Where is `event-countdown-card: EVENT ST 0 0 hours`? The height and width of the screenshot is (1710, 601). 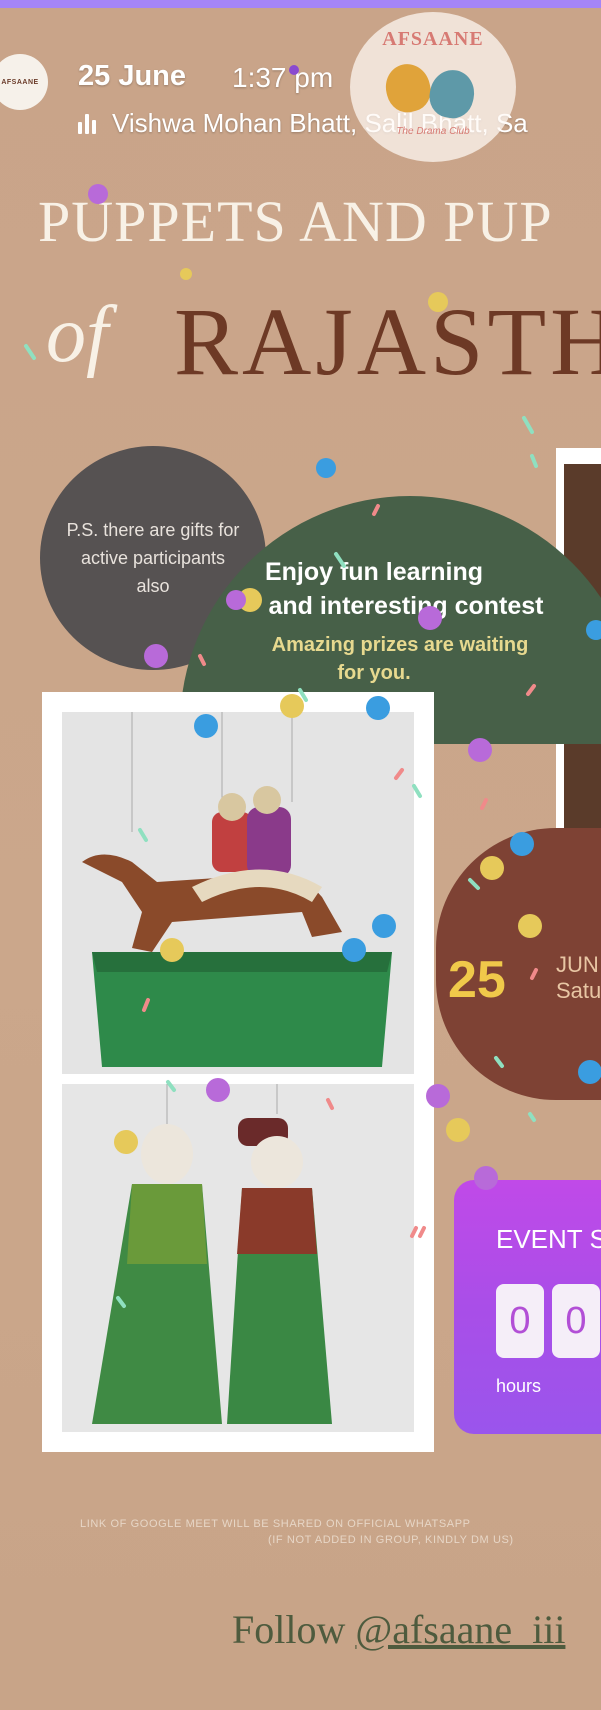 event-countdown-card: EVENT ST 0 0 hours is located at coordinates (527, 1307).